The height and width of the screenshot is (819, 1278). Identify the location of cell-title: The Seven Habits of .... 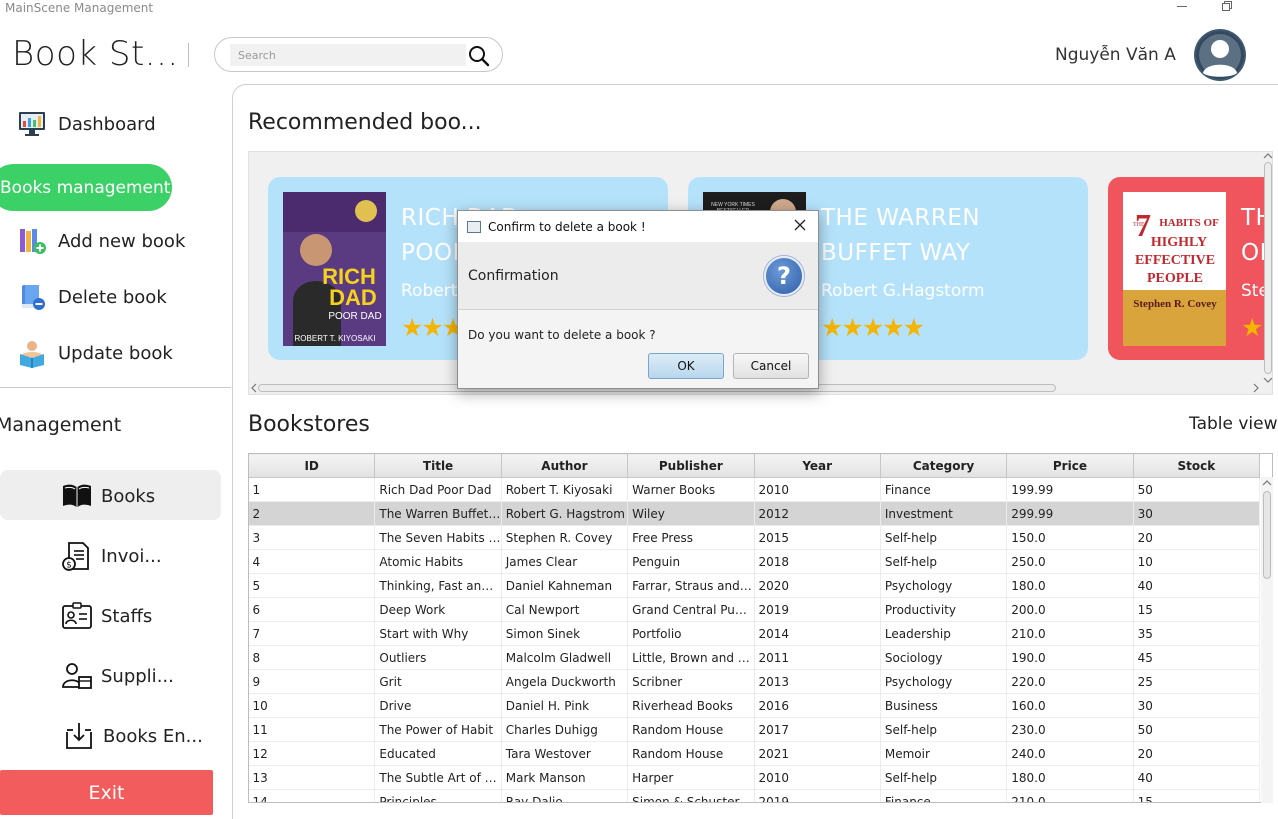
(438, 537).